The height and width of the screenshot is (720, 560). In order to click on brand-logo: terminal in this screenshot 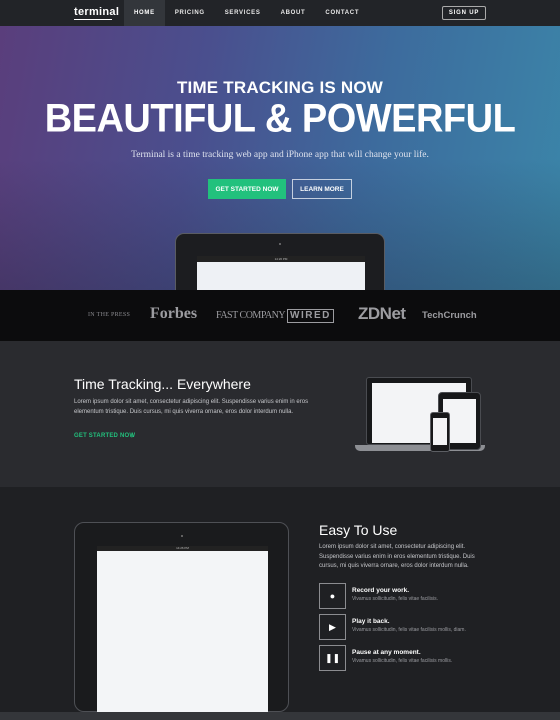, I will do `click(96, 12)`.